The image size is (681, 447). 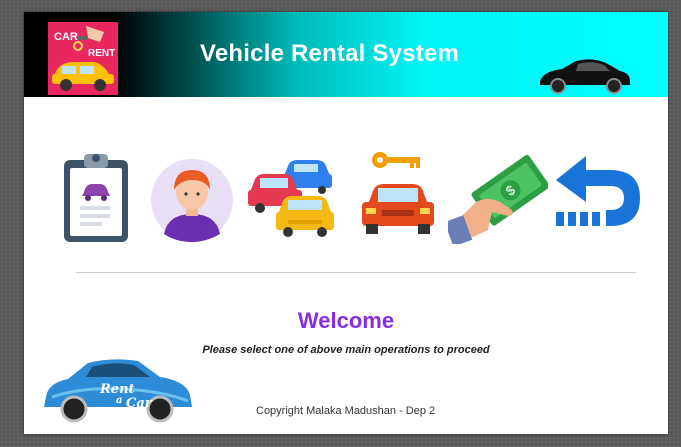 What do you see at coordinates (398, 193) in the screenshot?
I see `car-key-icon` at bounding box center [398, 193].